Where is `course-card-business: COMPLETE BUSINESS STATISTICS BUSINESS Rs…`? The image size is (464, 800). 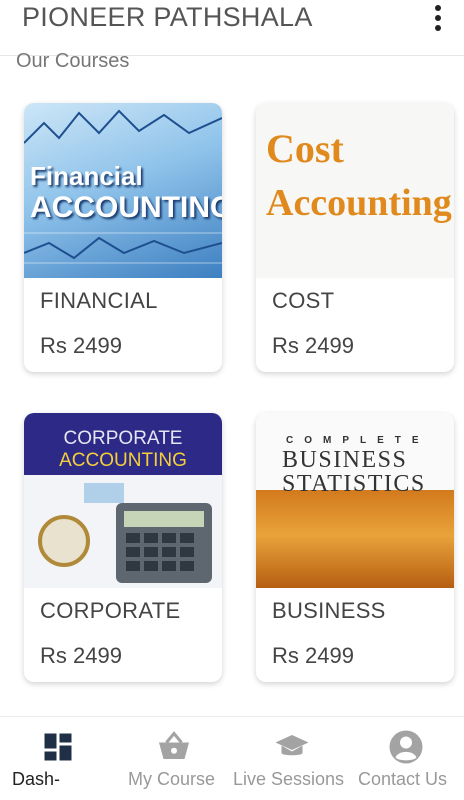 course-card-business: COMPLETE BUSINESS STATISTICS BUSINESS Rs… is located at coordinates (355, 547).